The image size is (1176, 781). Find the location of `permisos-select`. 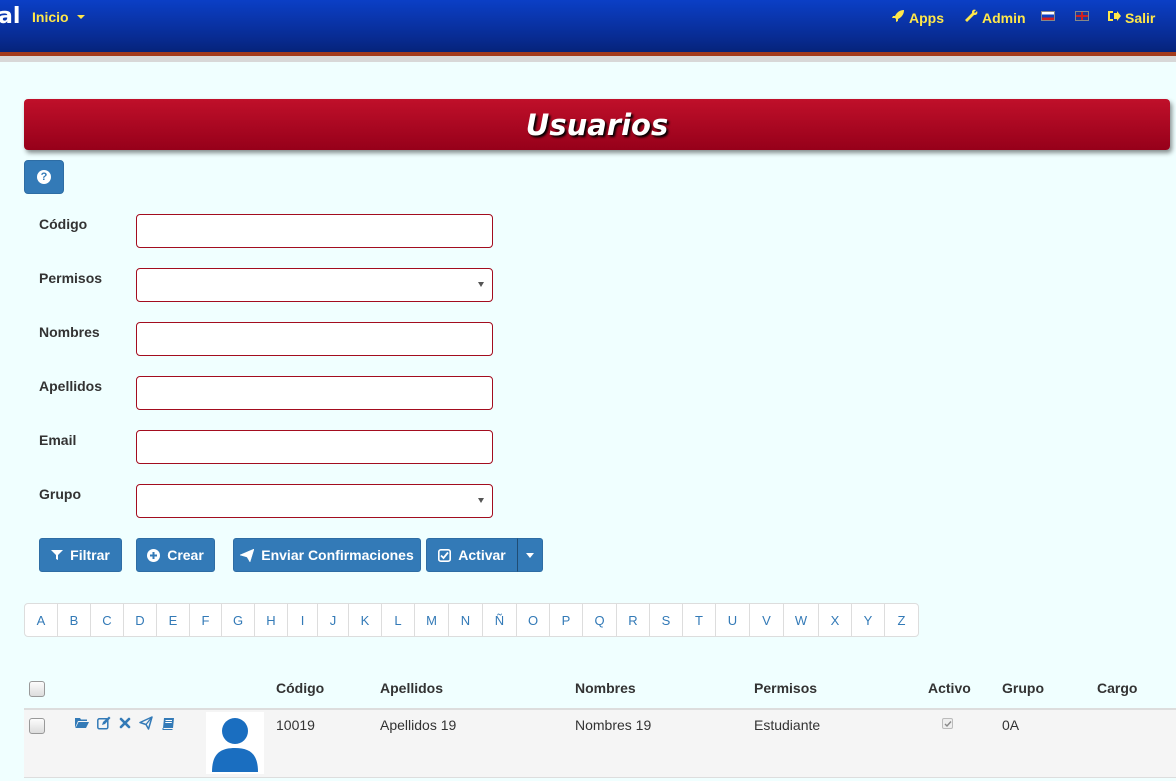

permisos-select is located at coordinates (314, 285).